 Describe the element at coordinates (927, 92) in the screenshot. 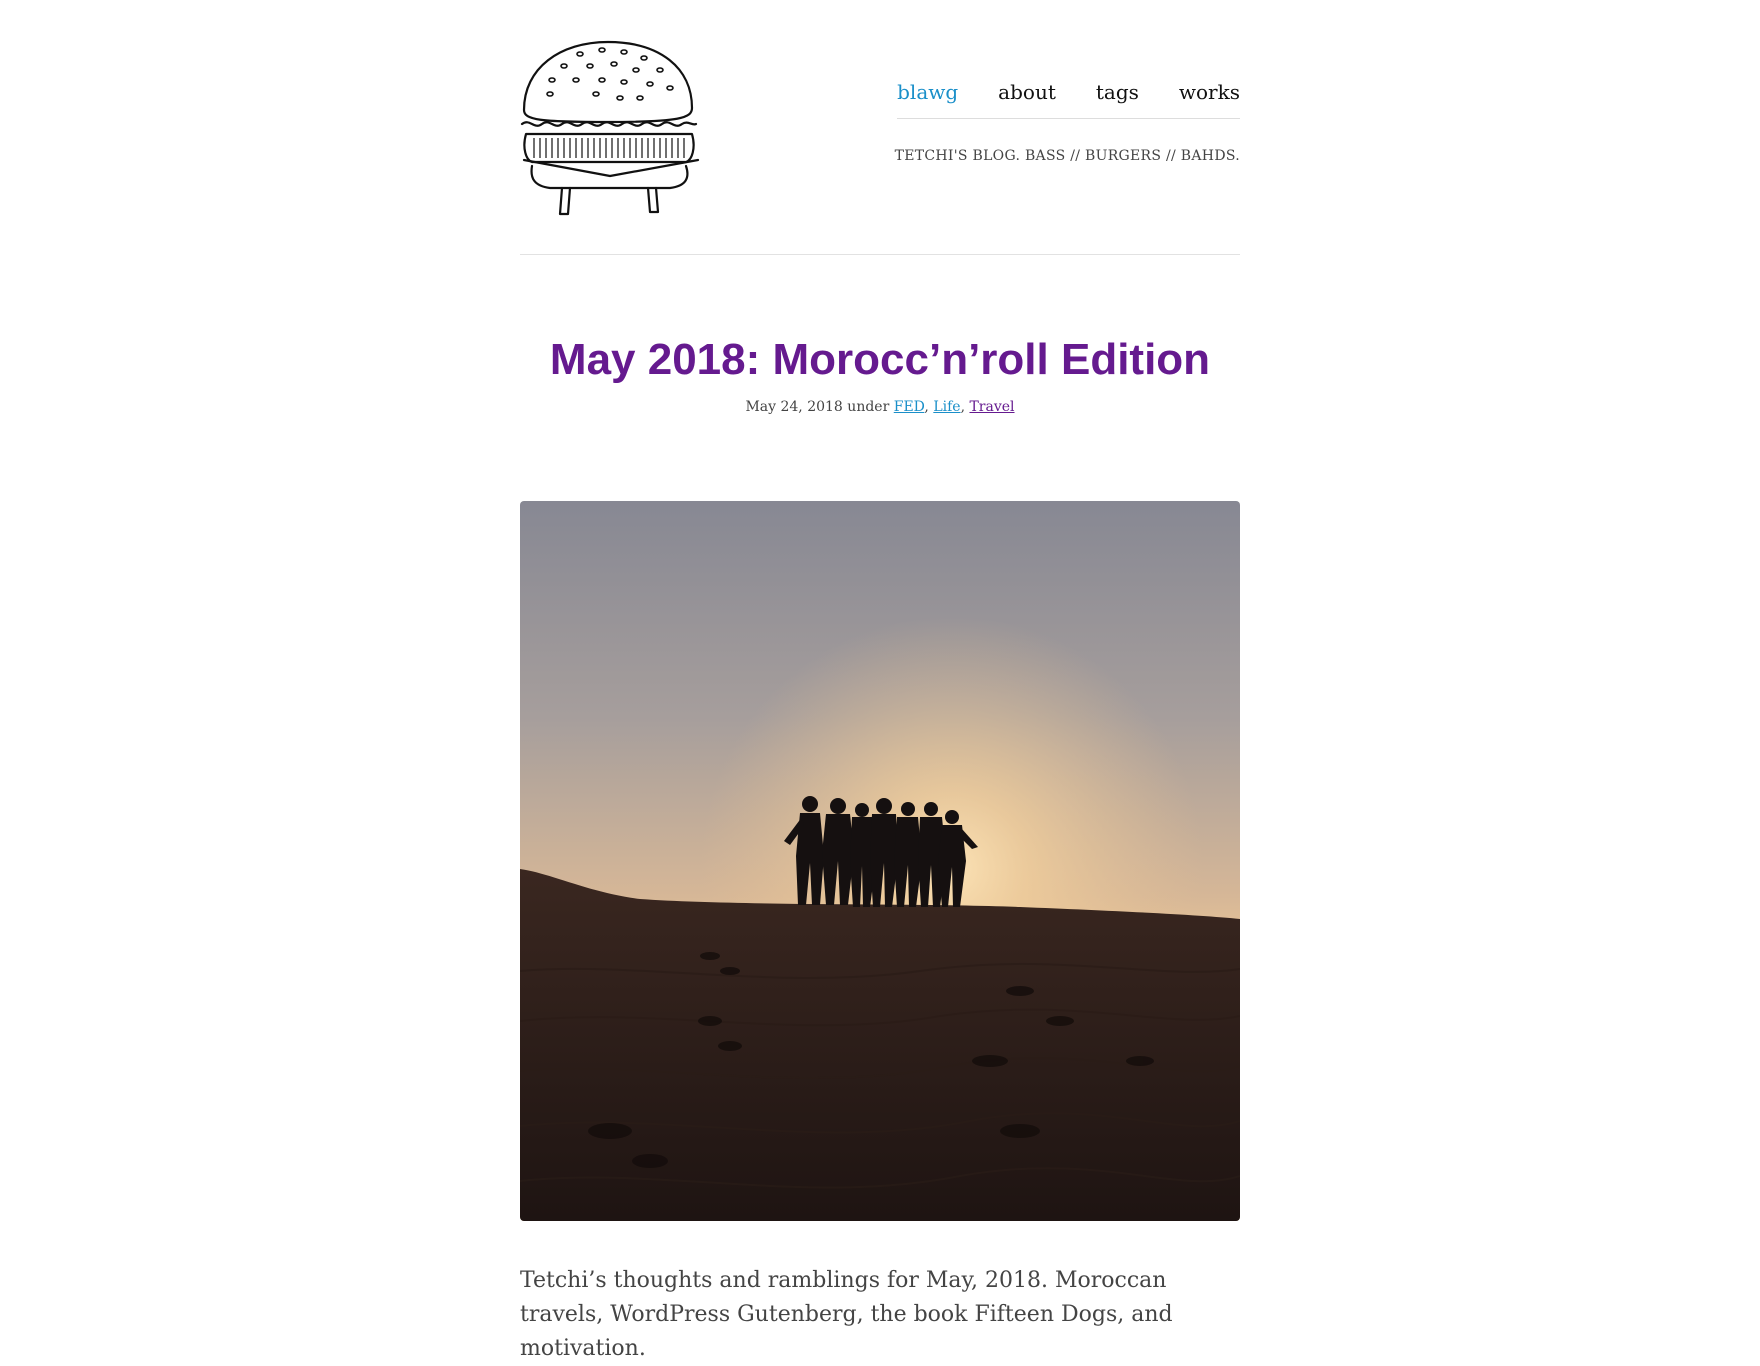

I see `nav-item-blawg: blawg` at that location.